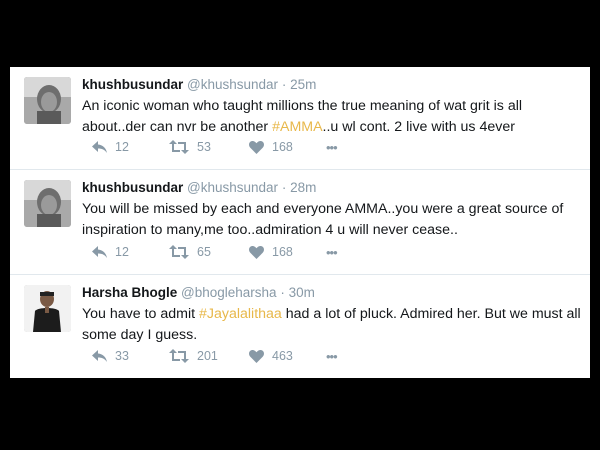 The height and width of the screenshot is (450, 600). I want to click on tweet-text-part: You have to admit, so click(140, 314).